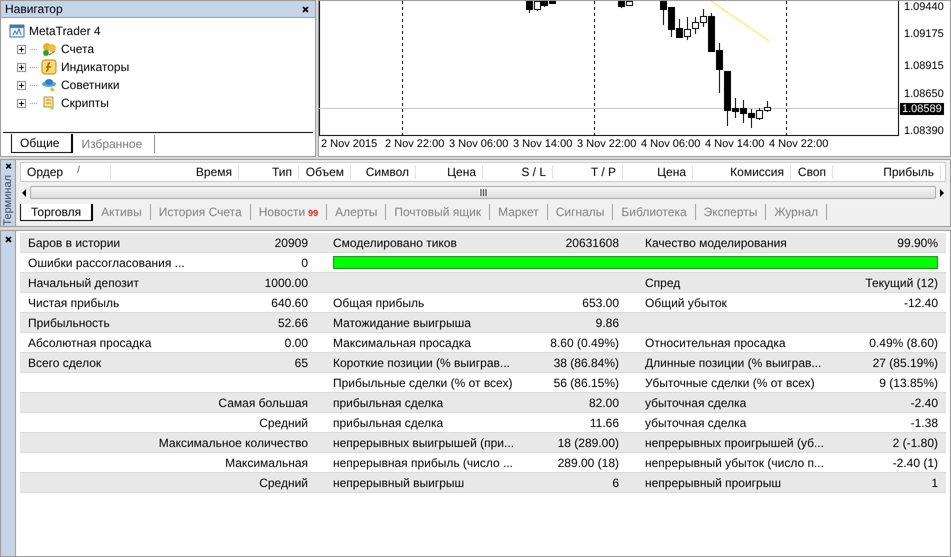  What do you see at coordinates (908, 383) in the screenshot?
I see `stat-value: 9 (13.85%)` at bounding box center [908, 383].